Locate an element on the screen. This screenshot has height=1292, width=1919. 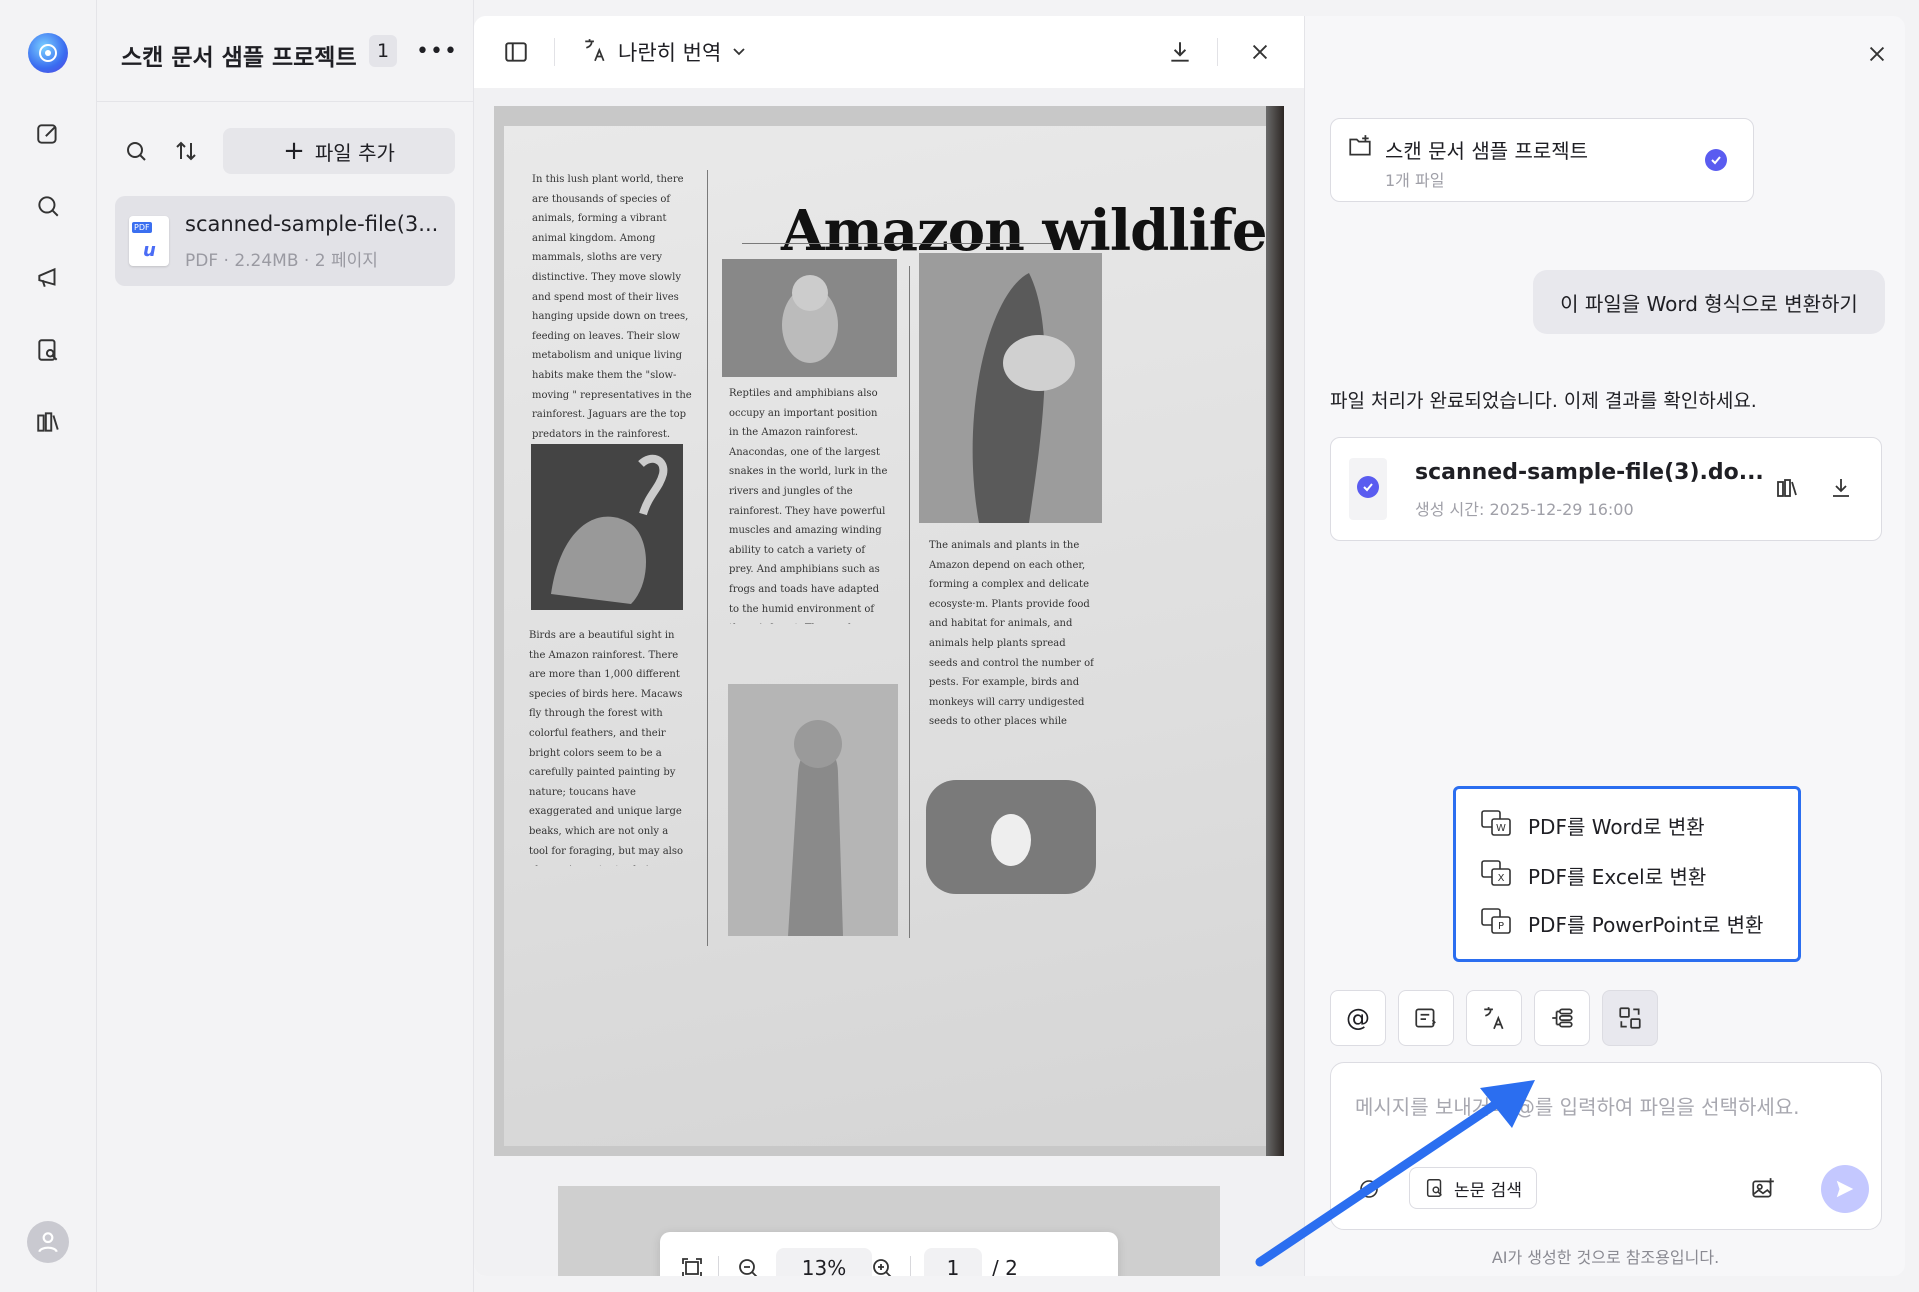
send-icon is located at coordinates (1845, 1189).